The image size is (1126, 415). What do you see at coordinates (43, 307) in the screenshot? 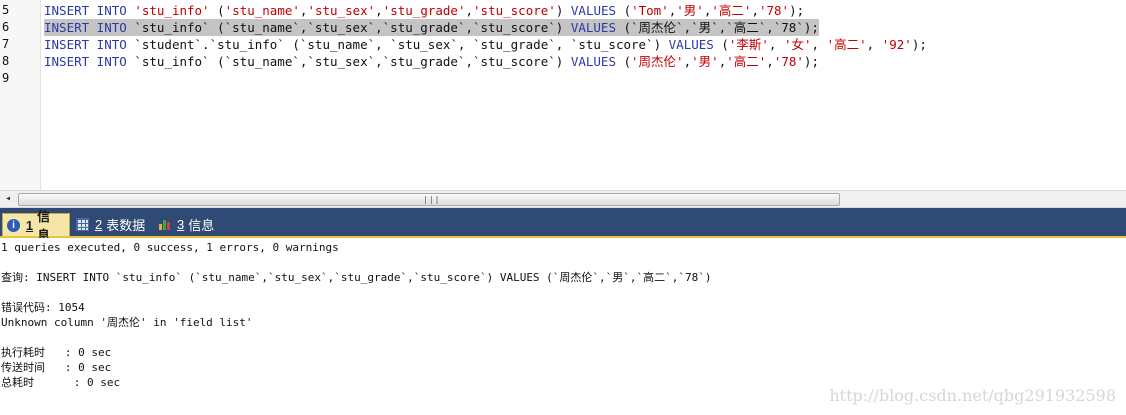
I see `error-code: 错误代码: 1054` at bounding box center [43, 307].